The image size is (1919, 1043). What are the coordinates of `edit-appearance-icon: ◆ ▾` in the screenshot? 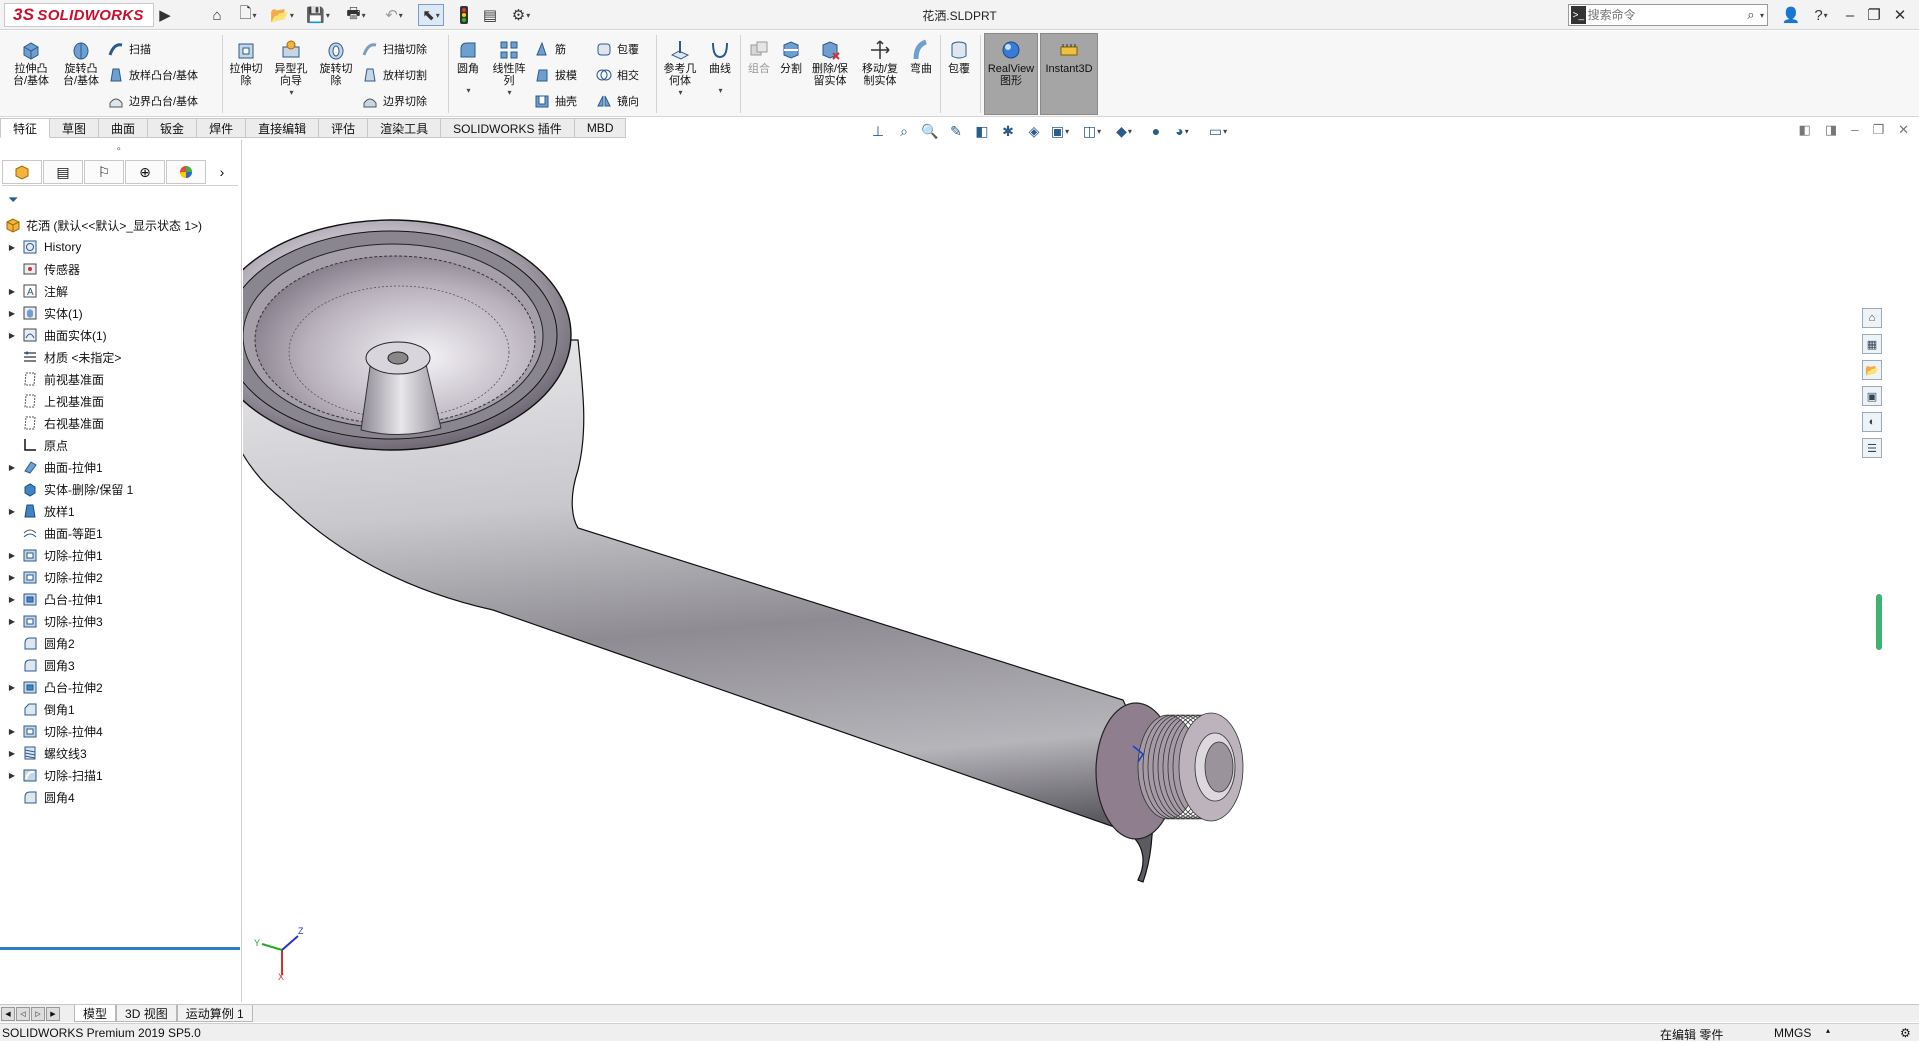 It's located at (1124, 131).